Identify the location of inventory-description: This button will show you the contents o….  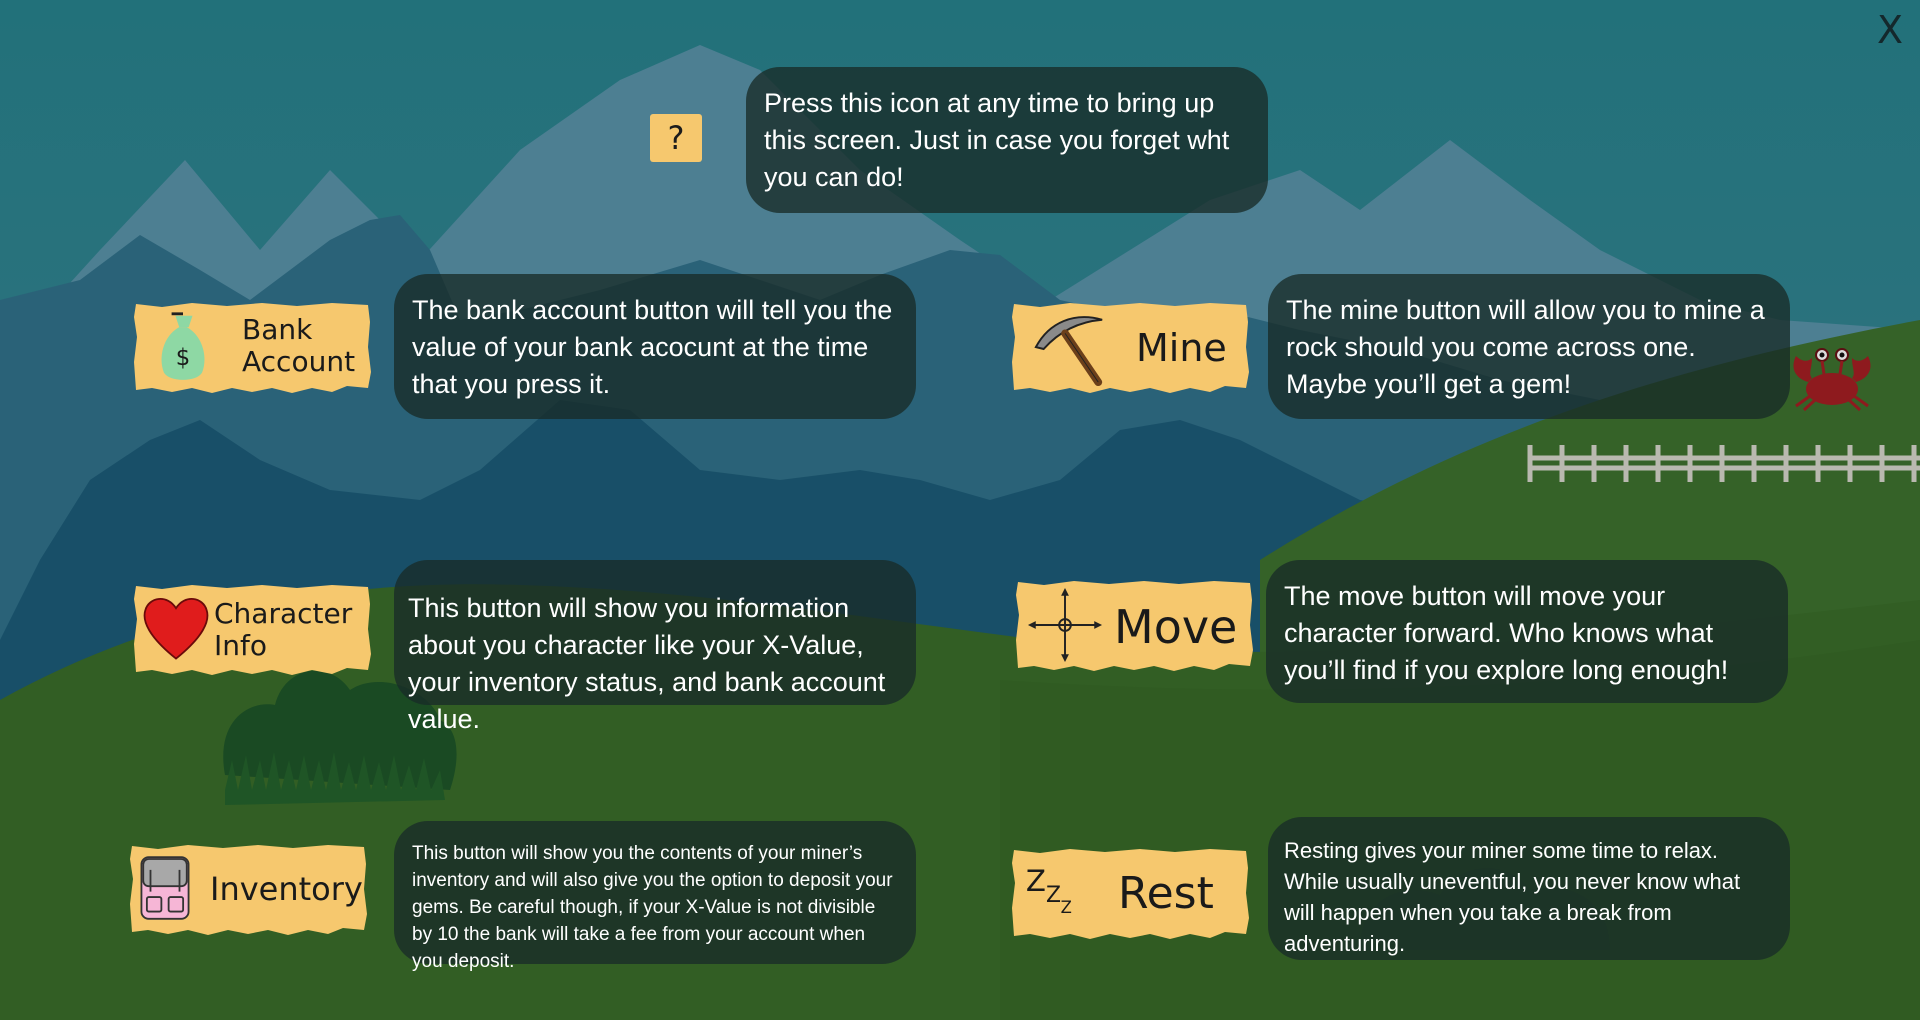
(655, 896).